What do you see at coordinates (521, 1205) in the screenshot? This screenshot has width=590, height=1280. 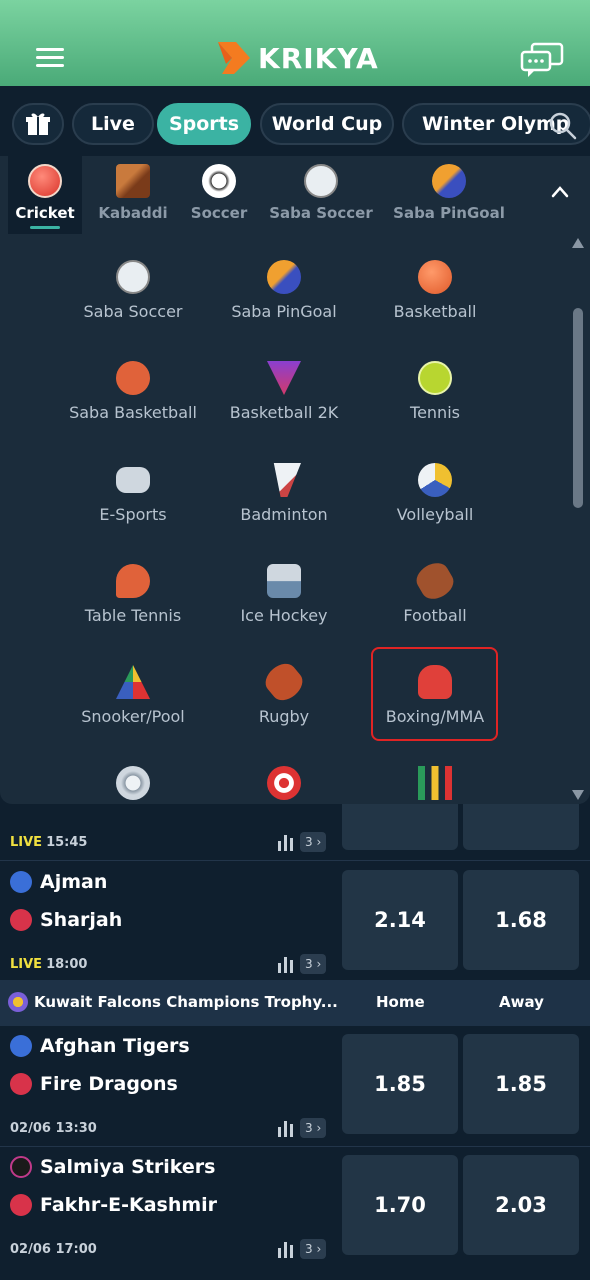 I see `odds-button-away: 2.03` at bounding box center [521, 1205].